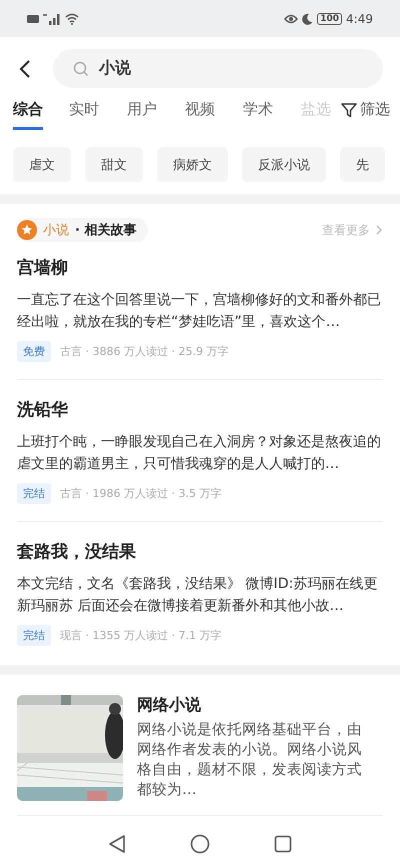 The height and width of the screenshot is (865, 400). Describe the element at coordinates (359, 19) in the screenshot. I see `clock: 4:49` at that location.